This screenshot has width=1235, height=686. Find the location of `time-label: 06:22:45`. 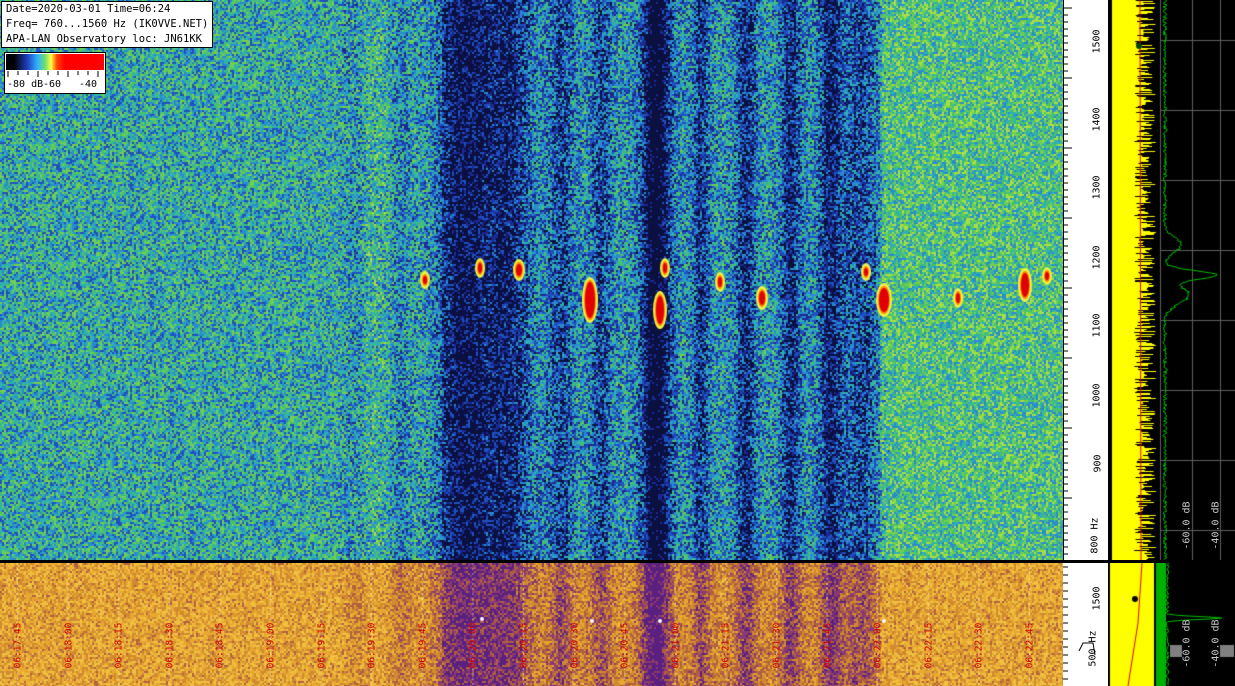

time-label: 06:22:45 is located at coordinates (1030, 645).